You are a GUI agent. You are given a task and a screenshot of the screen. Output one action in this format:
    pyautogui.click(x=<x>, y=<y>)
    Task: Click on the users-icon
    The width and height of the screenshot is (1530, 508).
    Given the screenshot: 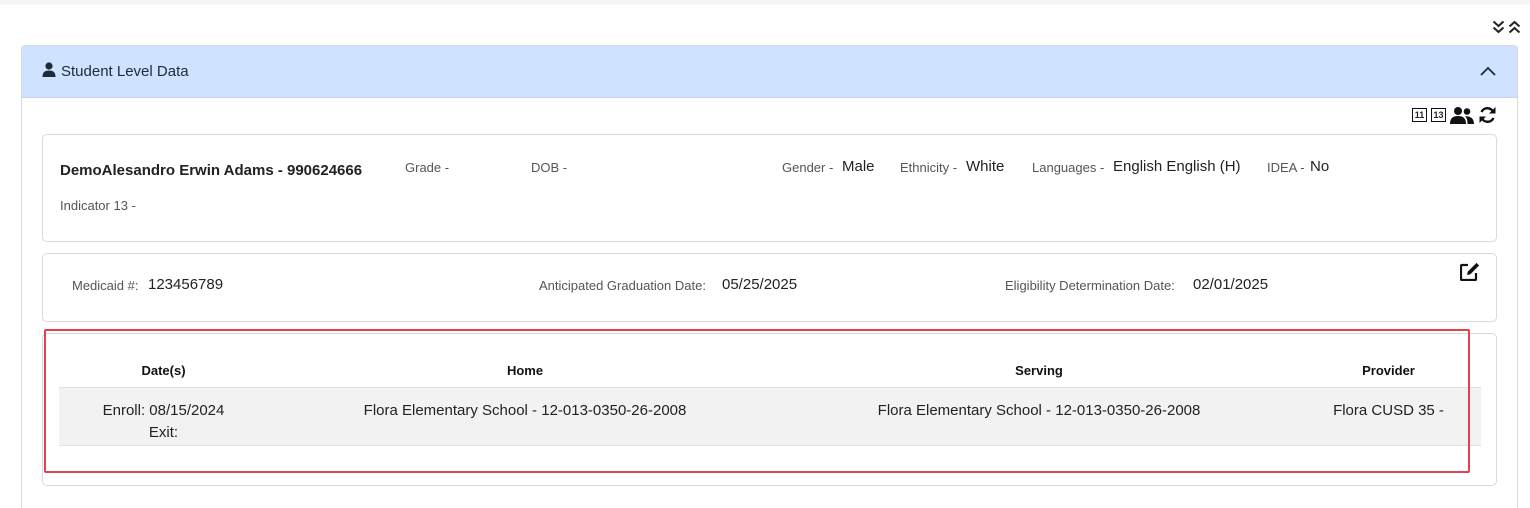 What is the action you would take?
    pyautogui.click(x=1462, y=115)
    